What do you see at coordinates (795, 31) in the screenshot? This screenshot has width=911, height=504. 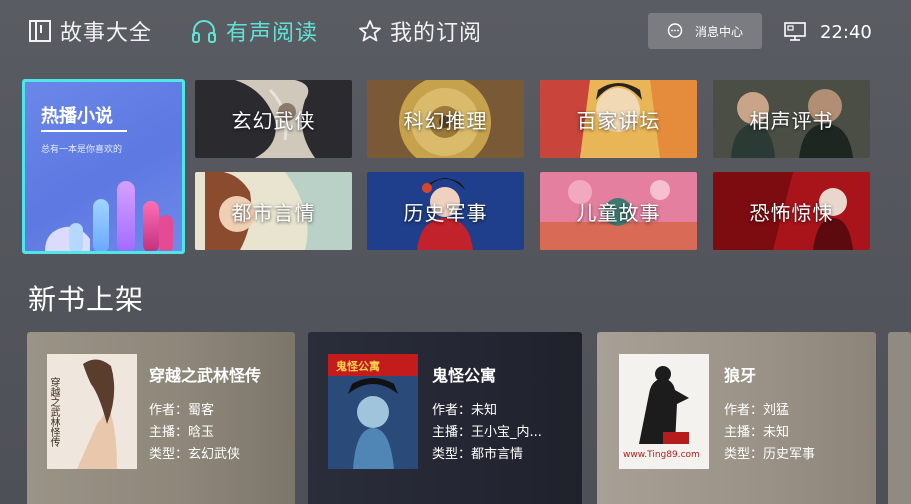 I see `monitor-icon` at bounding box center [795, 31].